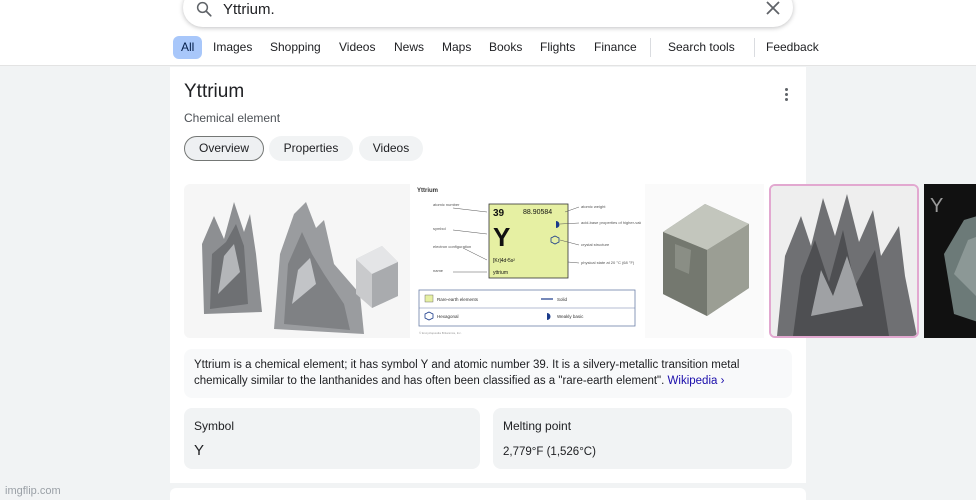 Image resolution: width=976 pixels, height=500 pixels. Describe the element at coordinates (448, 316) in the screenshot. I see `legend-hexagonal: Hexagonal` at that location.